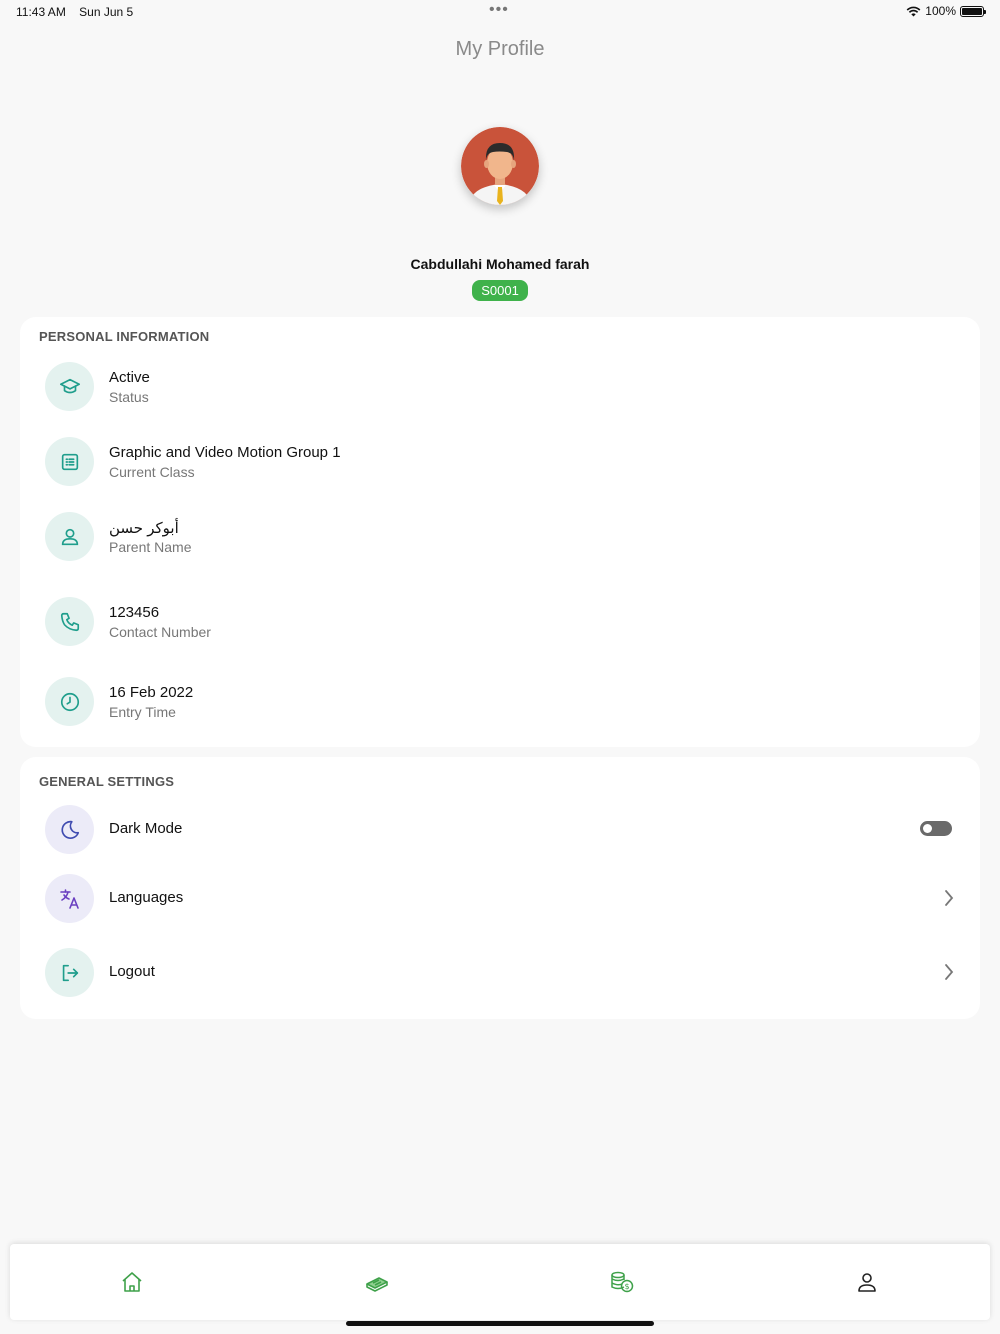 This screenshot has width=1000, height=1334. Describe the element at coordinates (69, 829) in the screenshot. I see `moon-icon` at that location.